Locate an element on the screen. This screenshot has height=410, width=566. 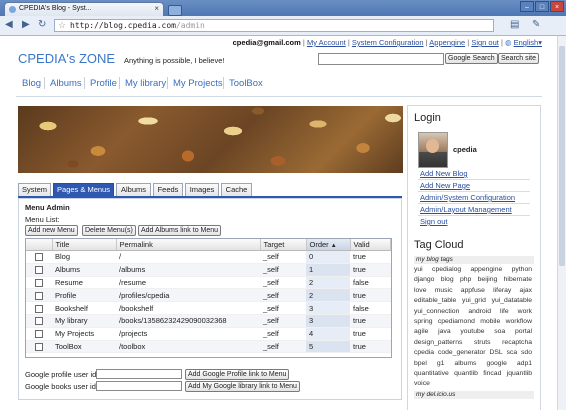
table-row: Resume/resume _self 2 false is located at coordinates (208, 283).